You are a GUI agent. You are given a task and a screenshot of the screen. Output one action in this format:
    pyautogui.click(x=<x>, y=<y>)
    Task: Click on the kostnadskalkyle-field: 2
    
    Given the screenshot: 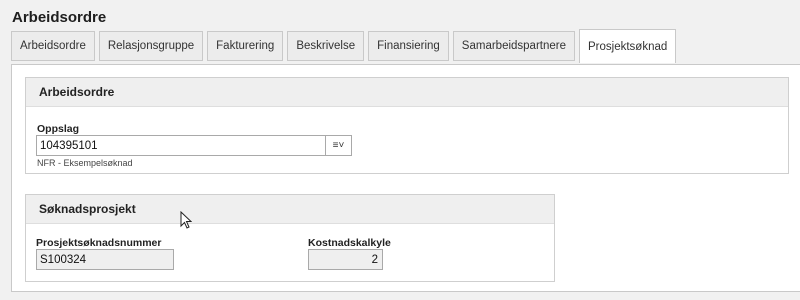 What is the action you would take?
    pyautogui.click(x=345, y=259)
    